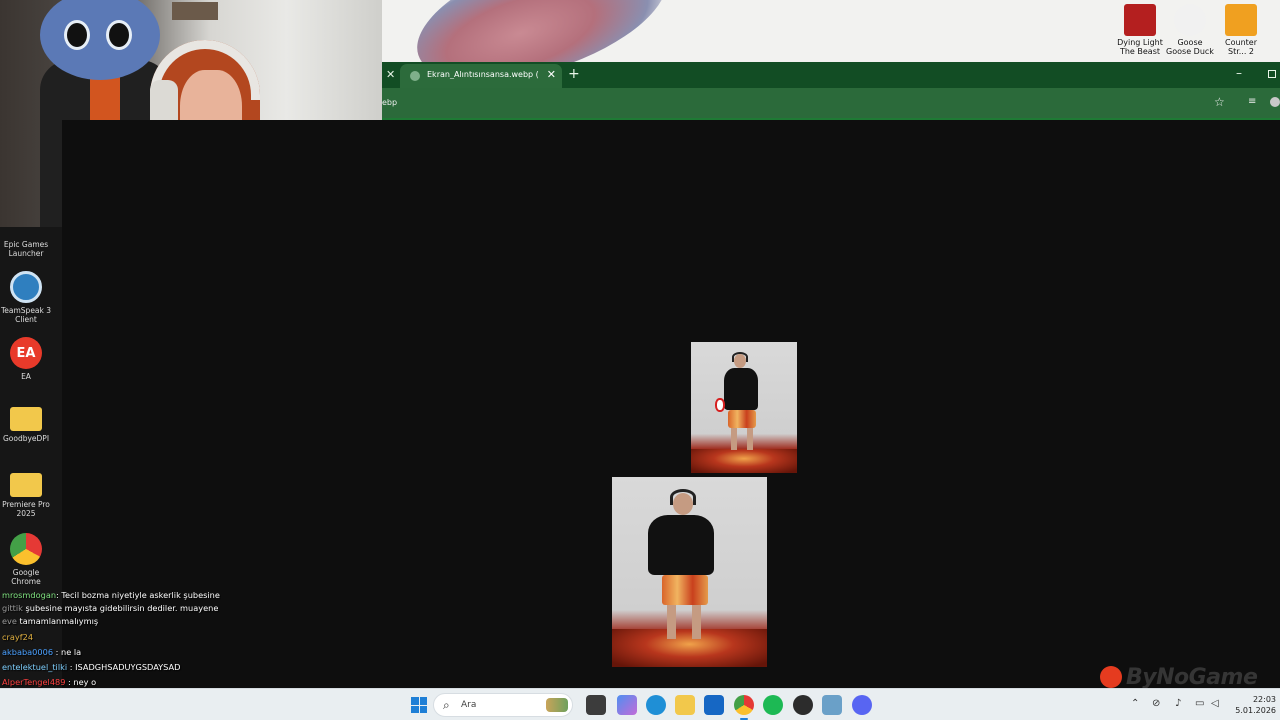 The image size is (1280, 720). I want to click on system-clock: 22:03 5.01.2026, so click(1251, 705).